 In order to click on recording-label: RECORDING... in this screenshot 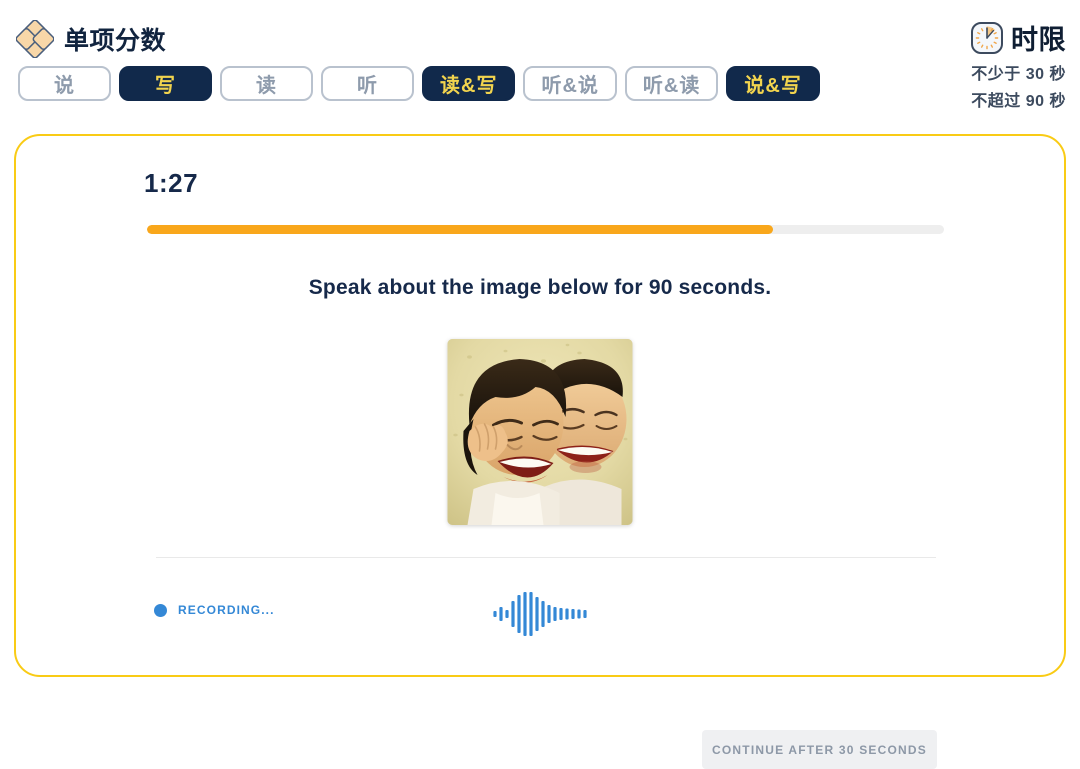, I will do `click(226, 610)`.